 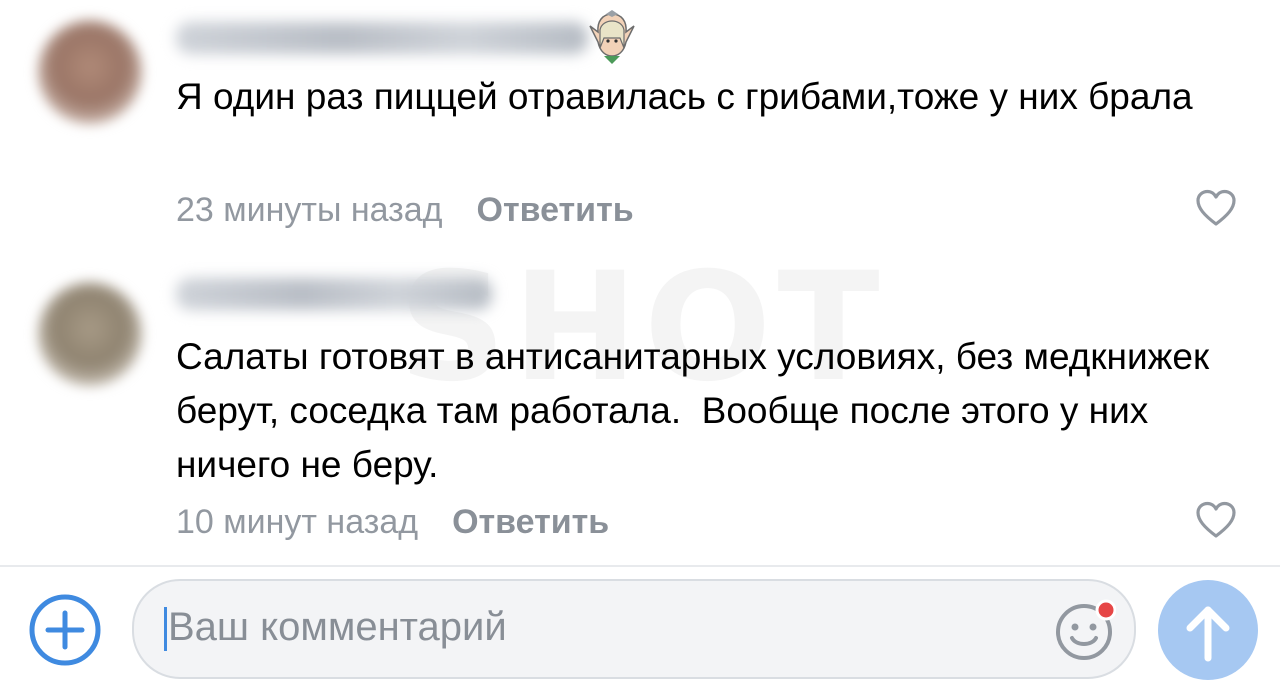 I want to click on comment-time: 10 минут назад, so click(x=297, y=522).